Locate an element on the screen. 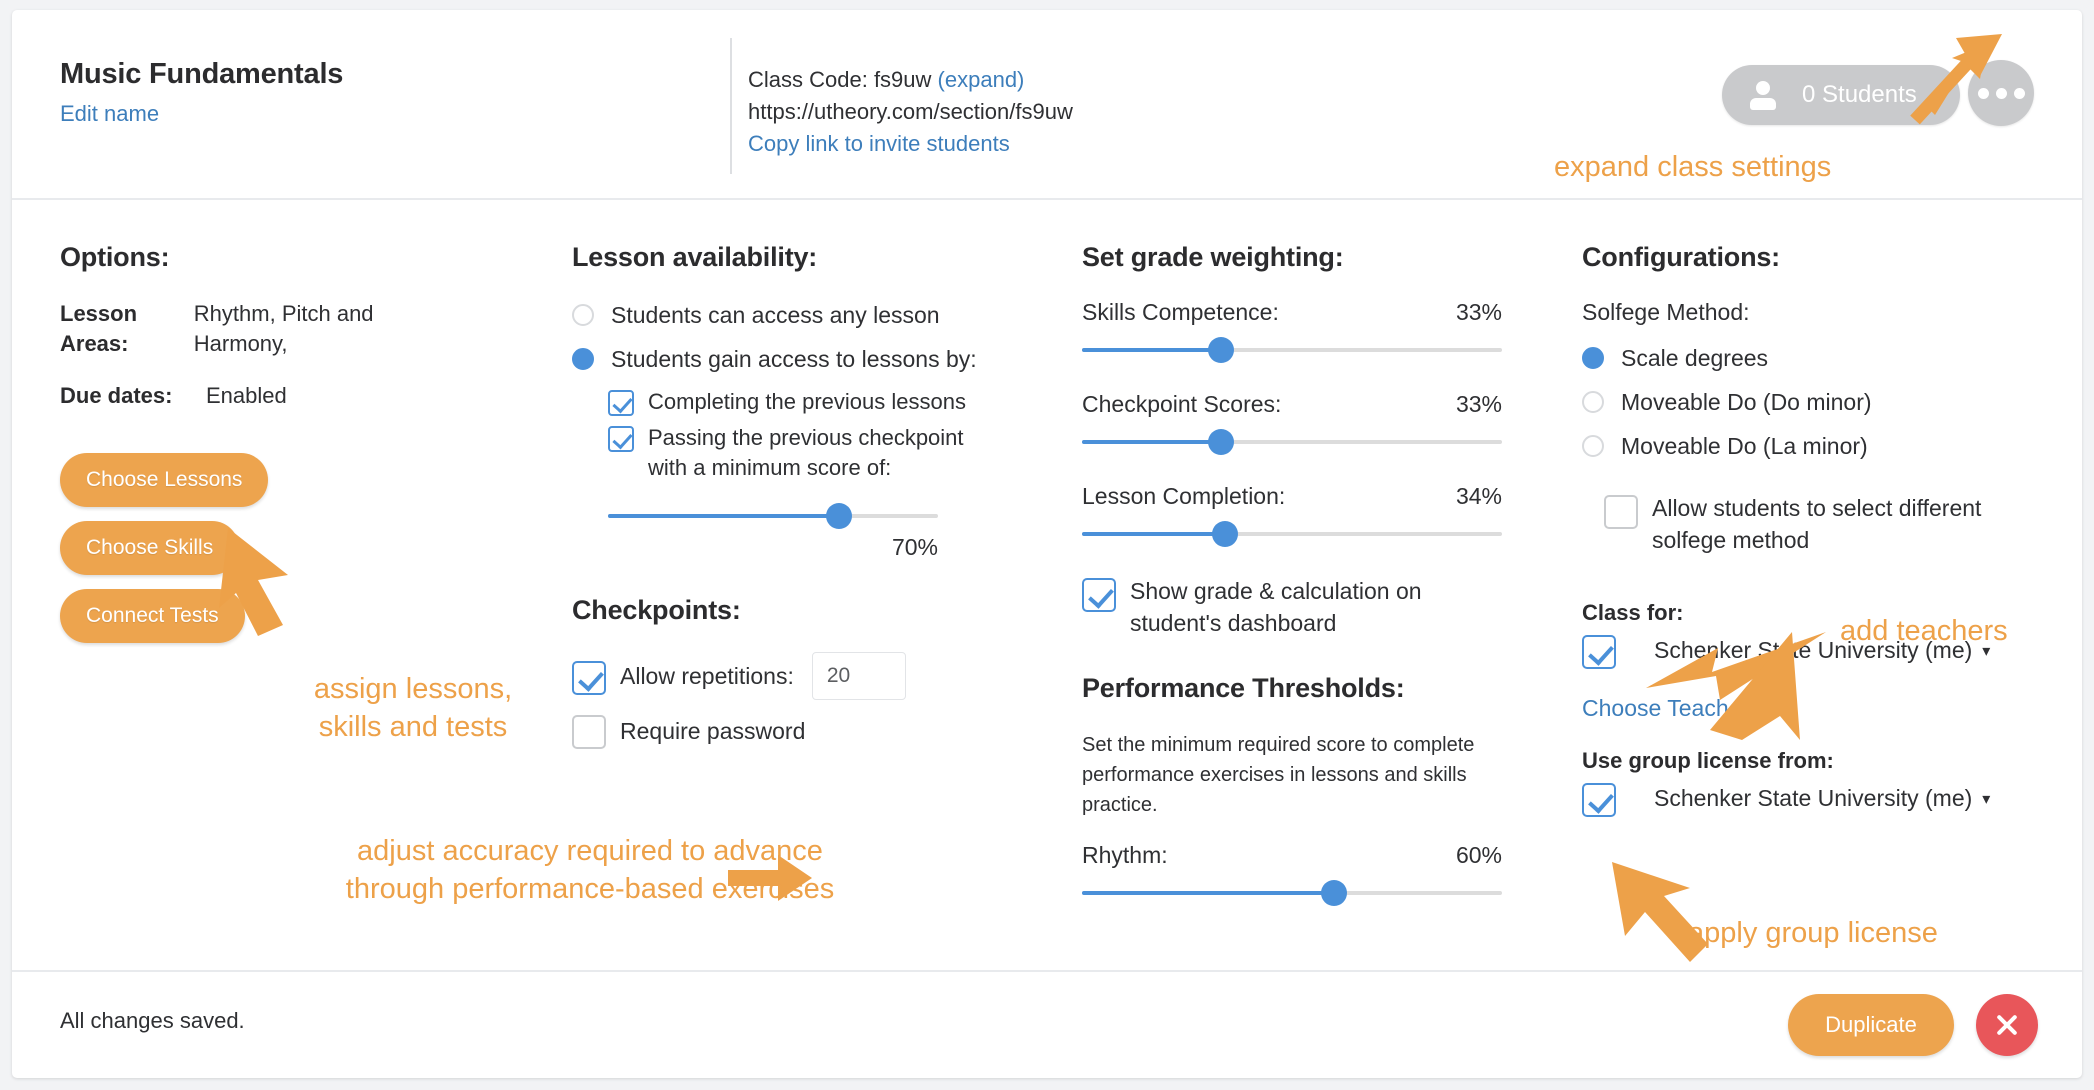  radio-moveable-la-minor-label: Moveable Do (La minor) is located at coordinates (1744, 446).